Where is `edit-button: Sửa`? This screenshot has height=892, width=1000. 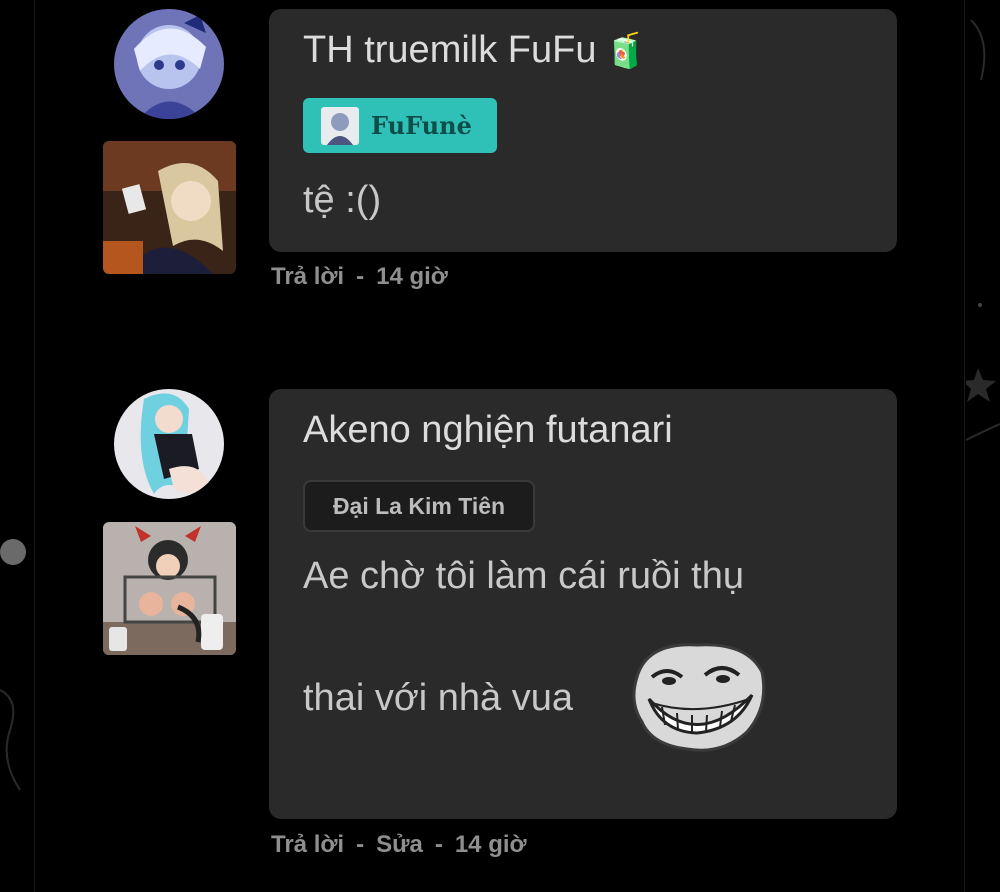 edit-button: Sửa is located at coordinates (399, 844).